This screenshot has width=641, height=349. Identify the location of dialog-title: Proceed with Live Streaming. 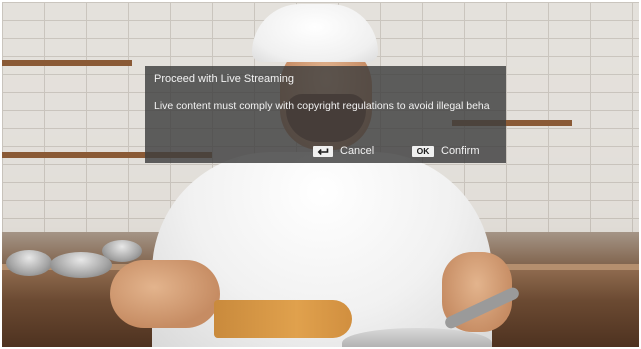
(224, 79).